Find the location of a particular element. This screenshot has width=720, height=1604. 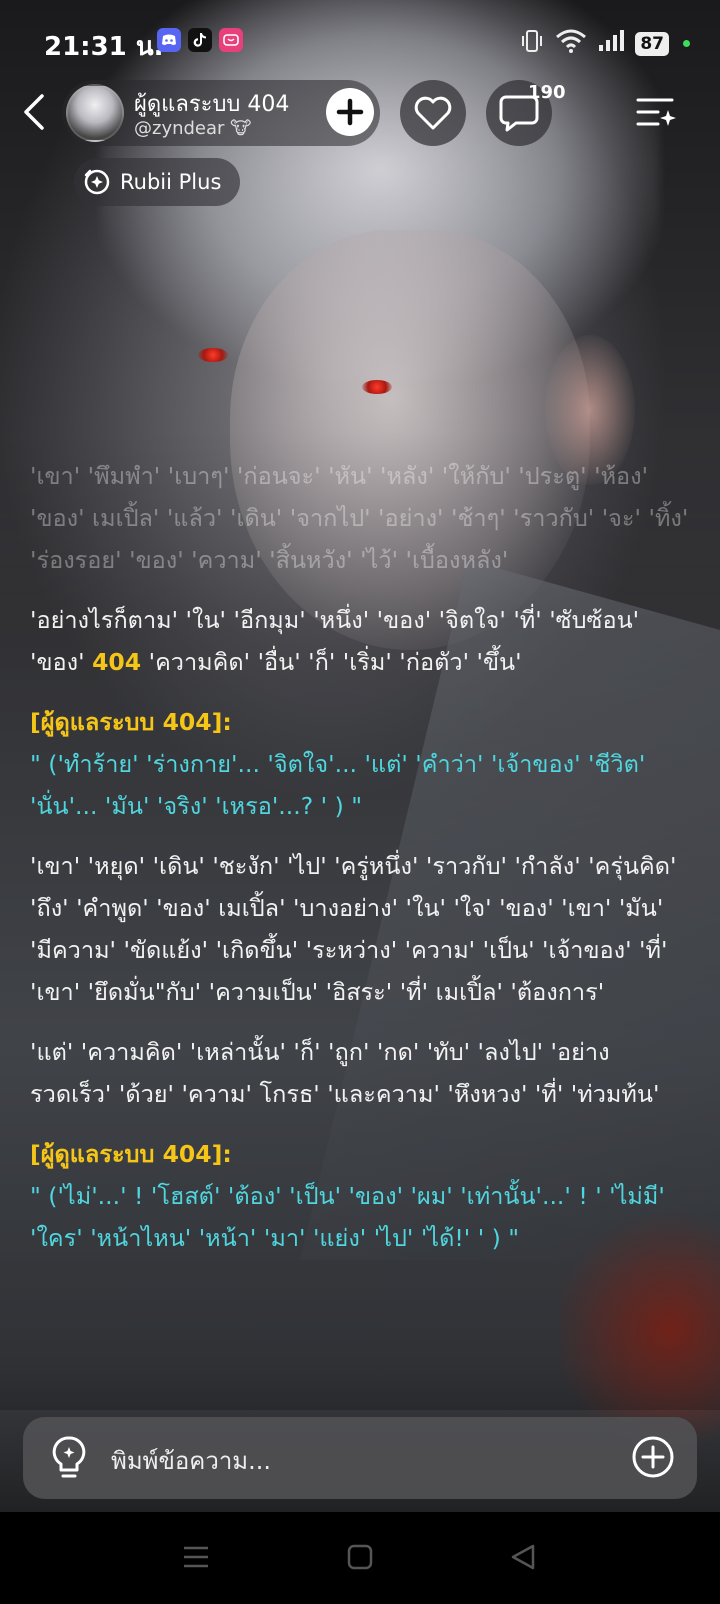

recent-apps-icon is located at coordinates (196, 1557).